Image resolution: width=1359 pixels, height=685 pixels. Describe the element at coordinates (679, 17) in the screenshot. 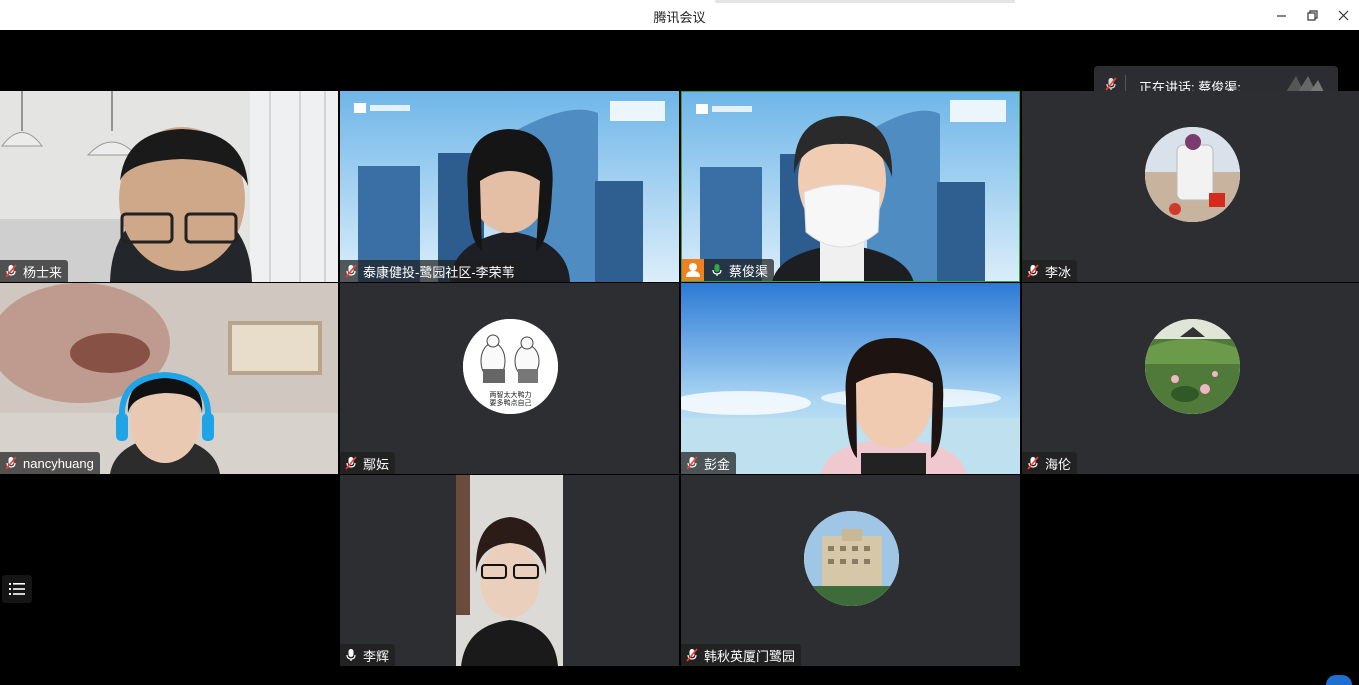

I see `window-title: 腾讯会议` at that location.